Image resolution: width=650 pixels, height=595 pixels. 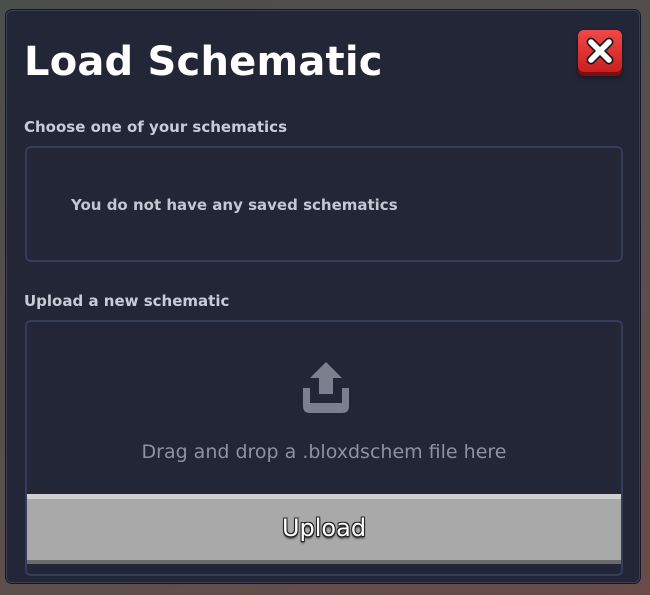 I want to click on upload-icon, so click(x=326, y=387).